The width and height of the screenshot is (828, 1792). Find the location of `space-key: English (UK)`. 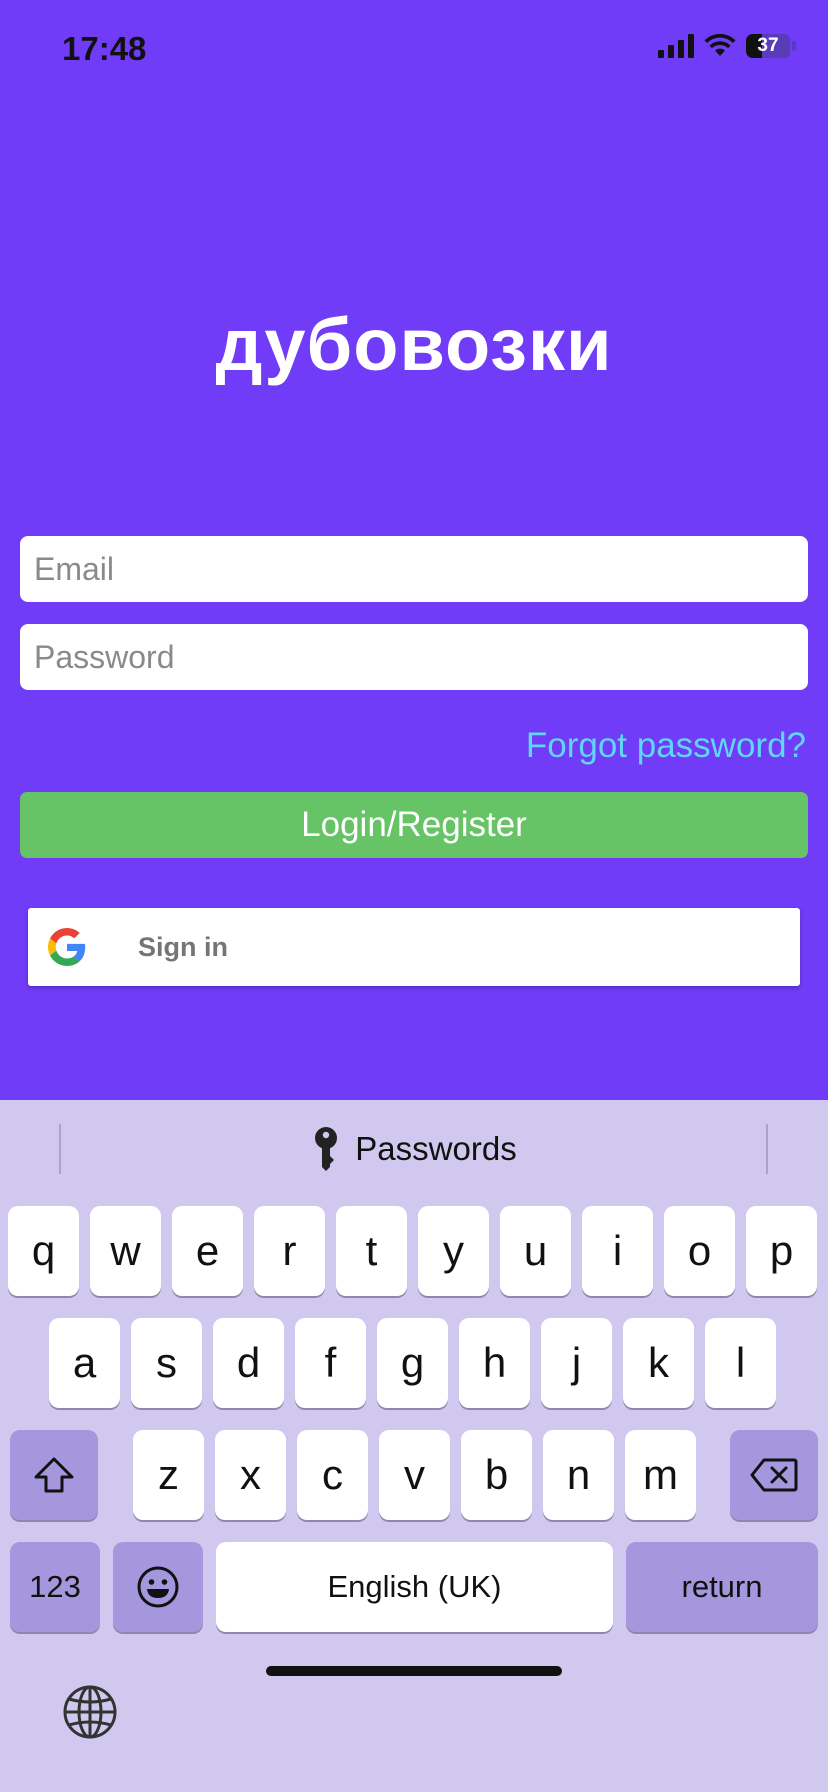

space-key: English (UK) is located at coordinates (414, 1587).